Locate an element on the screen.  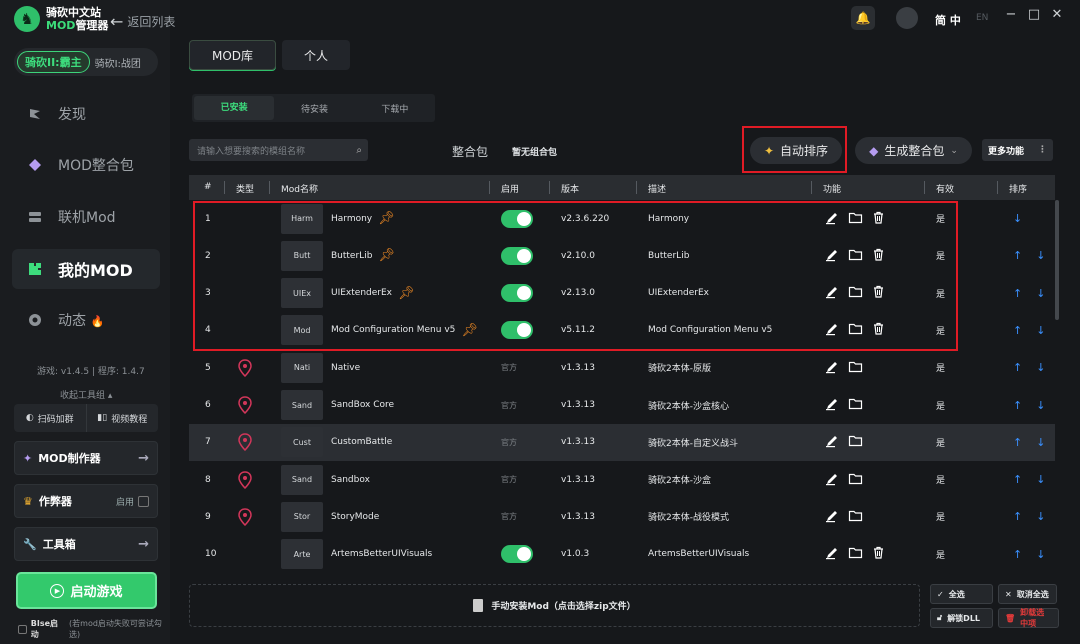
nav-modpack: MOD整合包 is located at coordinates (86, 165).